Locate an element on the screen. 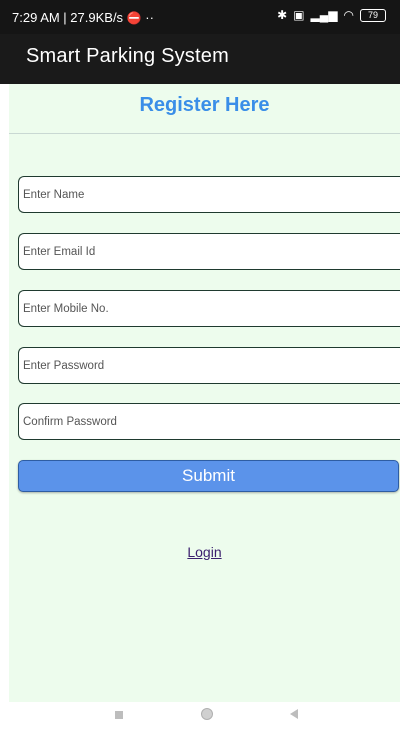  name-field-container is located at coordinates (209, 194).